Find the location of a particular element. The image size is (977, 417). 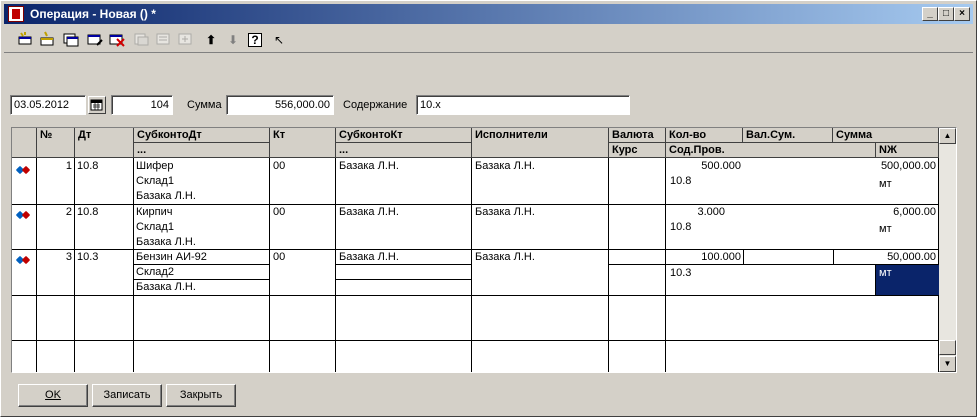

header-num: № is located at coordinates (56, 143).